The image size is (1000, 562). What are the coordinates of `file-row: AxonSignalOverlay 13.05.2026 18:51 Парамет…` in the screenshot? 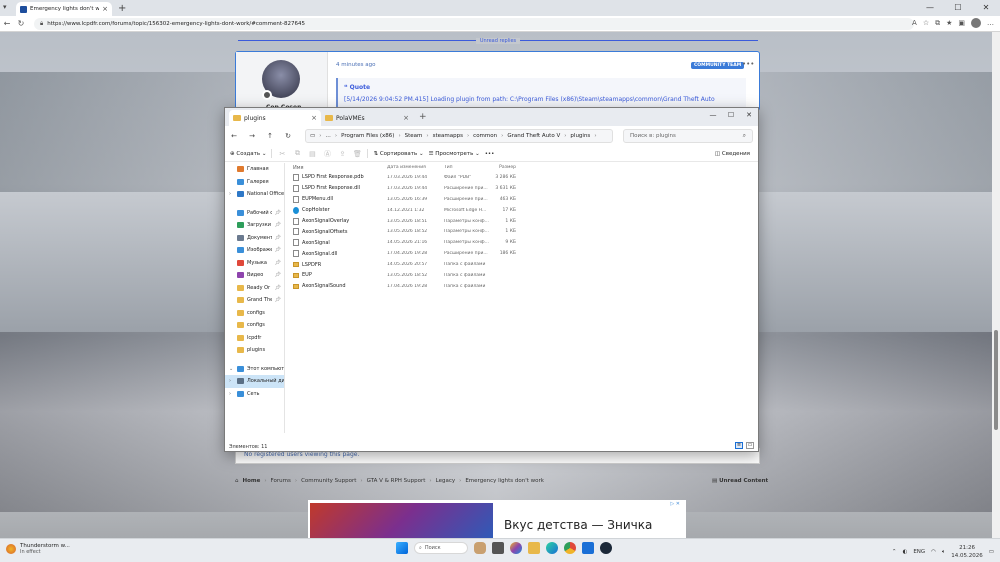 It's located at (521, 221).